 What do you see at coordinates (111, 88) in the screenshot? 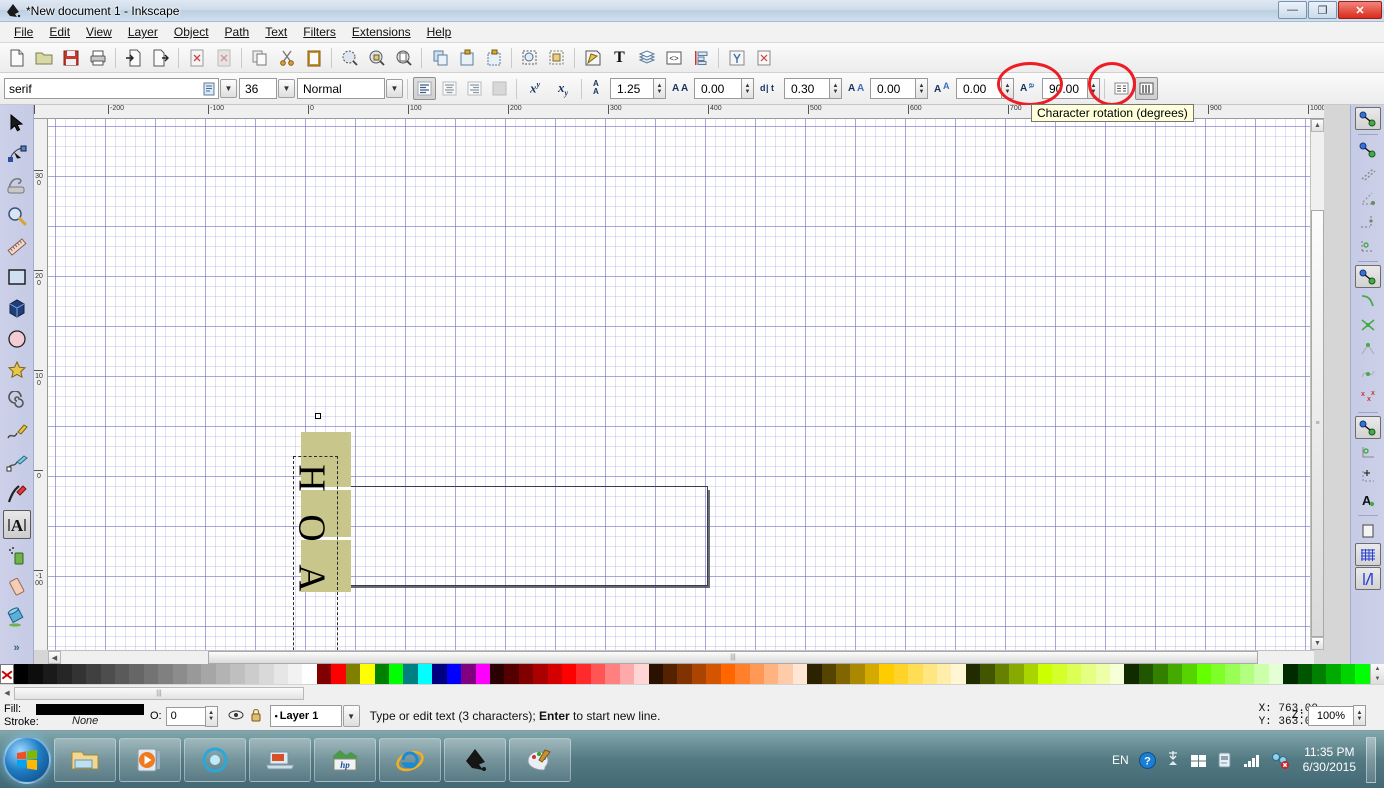
I see `font-family-input: serif` at bounding box center [111, 88].